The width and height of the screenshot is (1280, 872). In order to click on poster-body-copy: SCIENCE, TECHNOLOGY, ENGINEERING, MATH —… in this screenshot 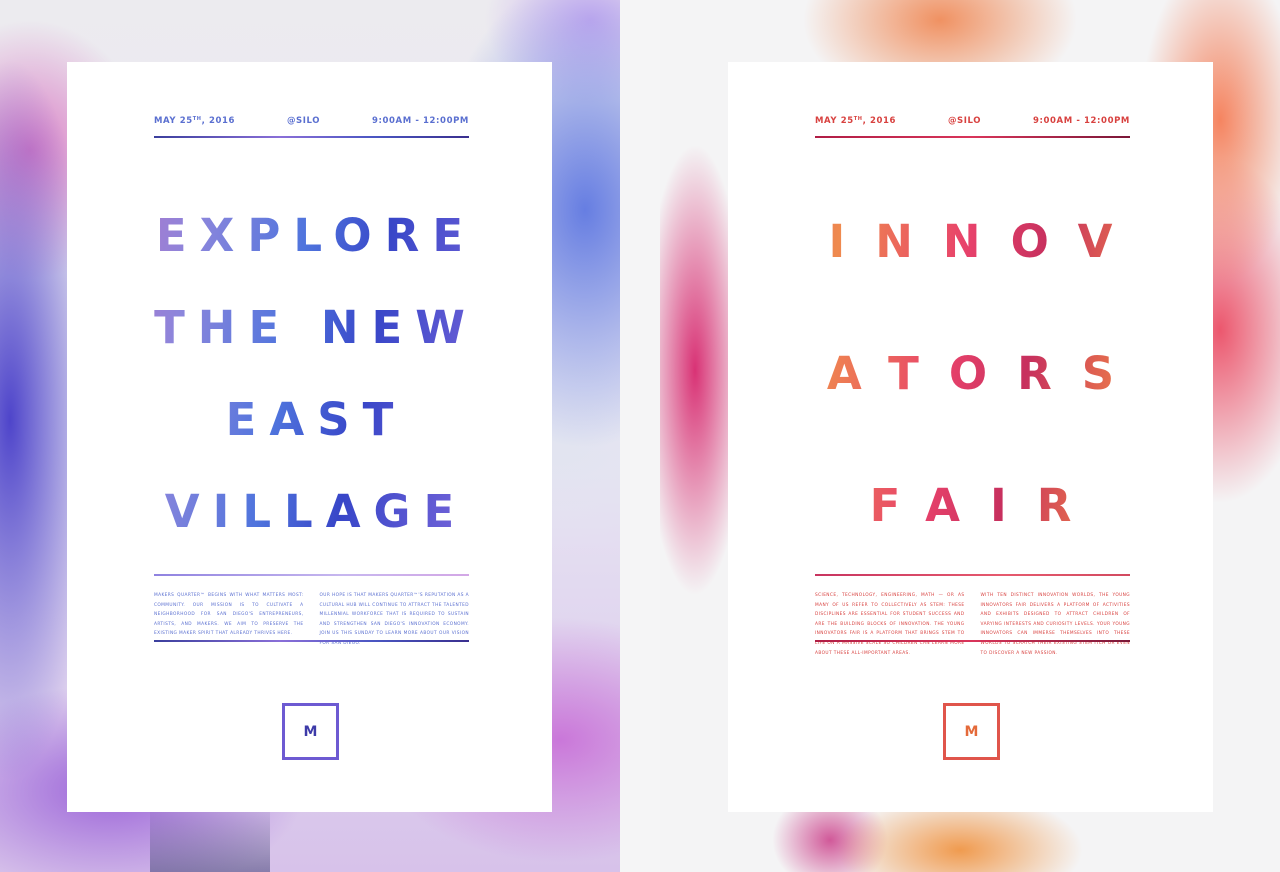, I will do `click(972, 624)`.